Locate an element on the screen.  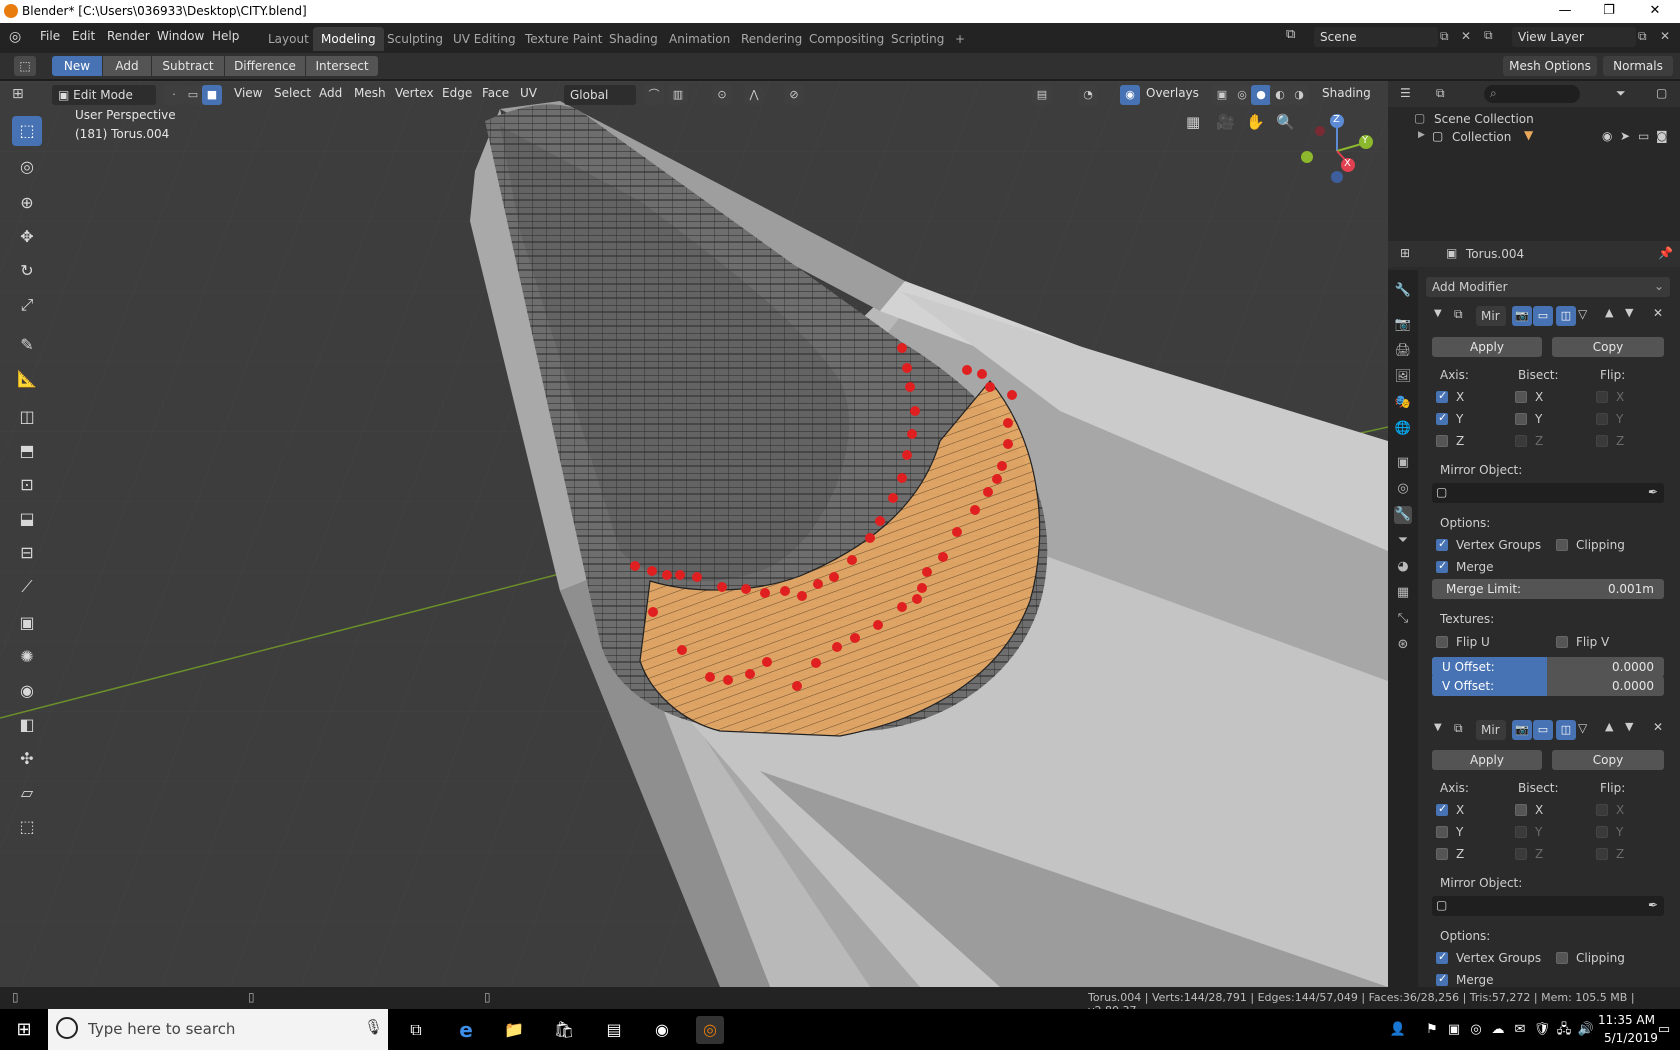
scene-field: Scene is located at coordinates (1376, 37).